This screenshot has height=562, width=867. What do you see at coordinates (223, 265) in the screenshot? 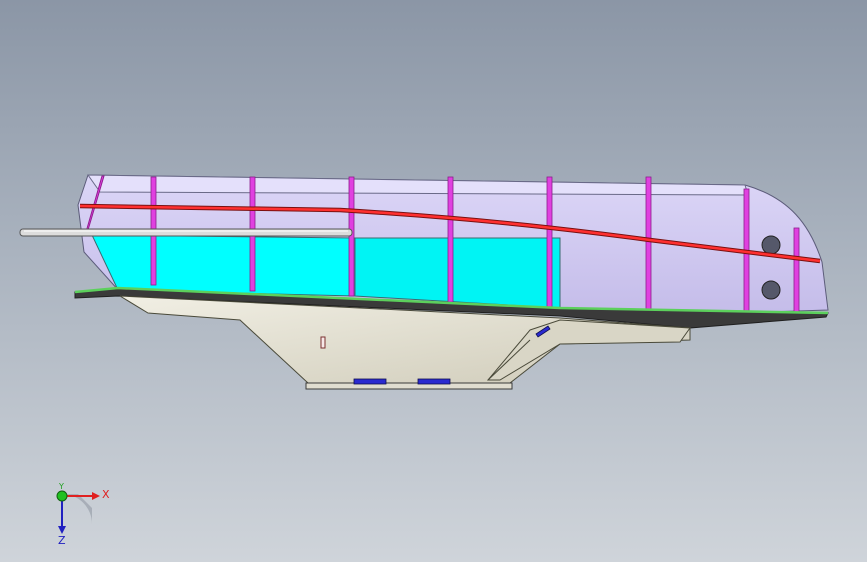
I see `tank-region` at bounding box center [223, 265].